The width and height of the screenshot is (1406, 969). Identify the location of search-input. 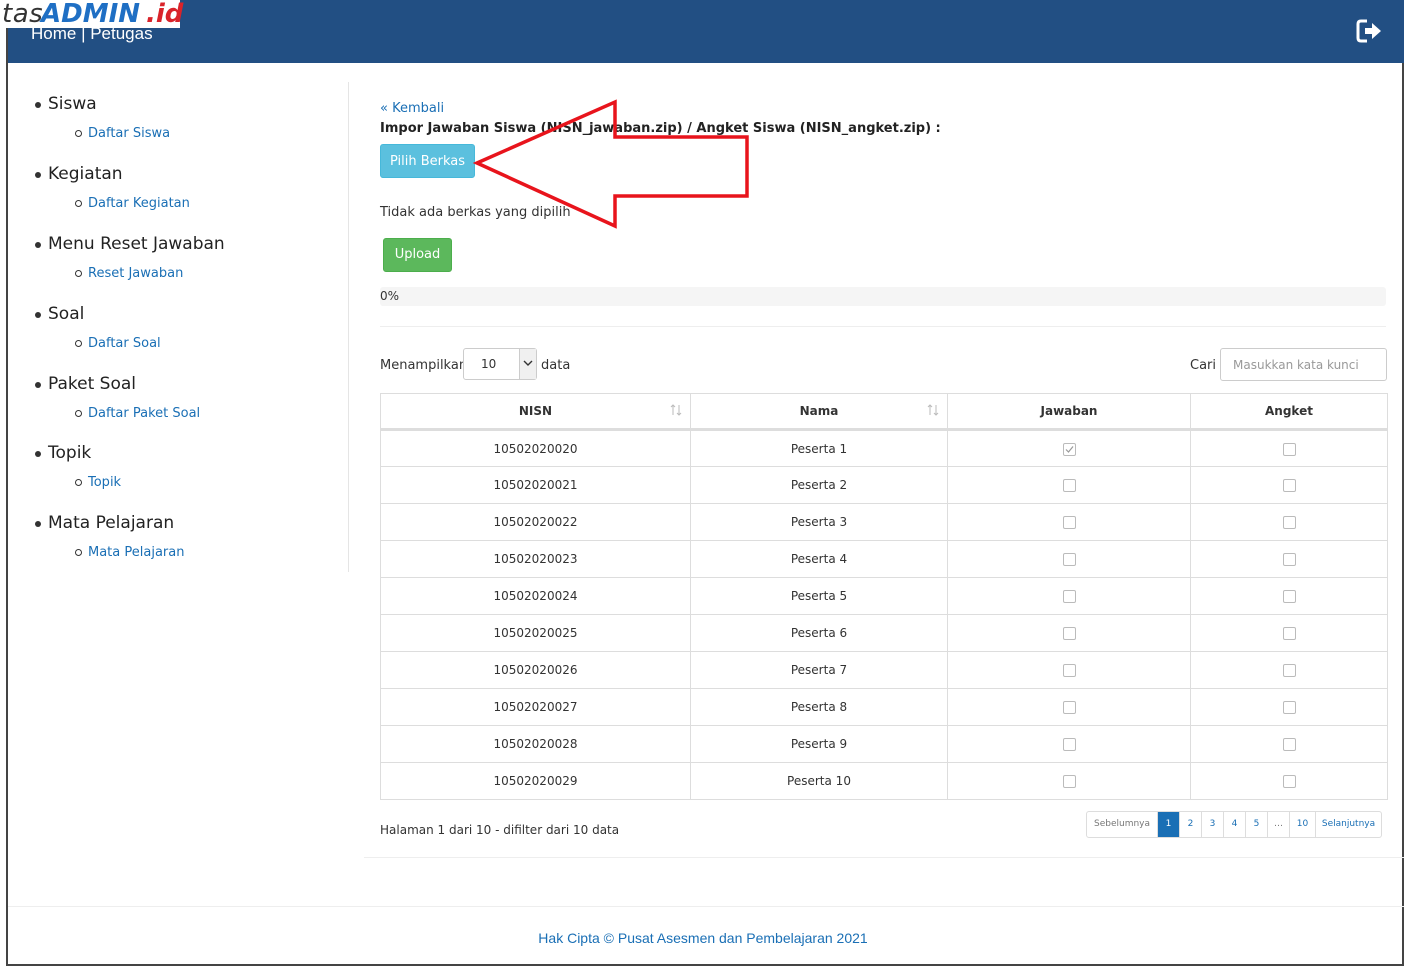
(1303, 364).